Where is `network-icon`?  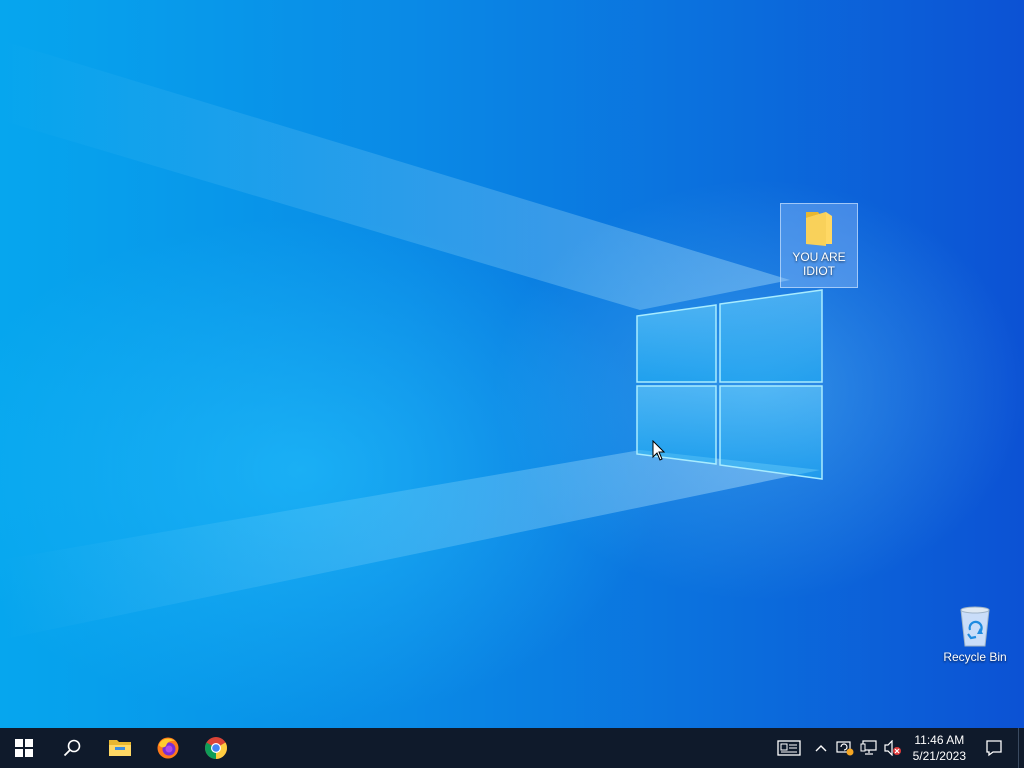 network-icon is located at coordinates (868, 747).